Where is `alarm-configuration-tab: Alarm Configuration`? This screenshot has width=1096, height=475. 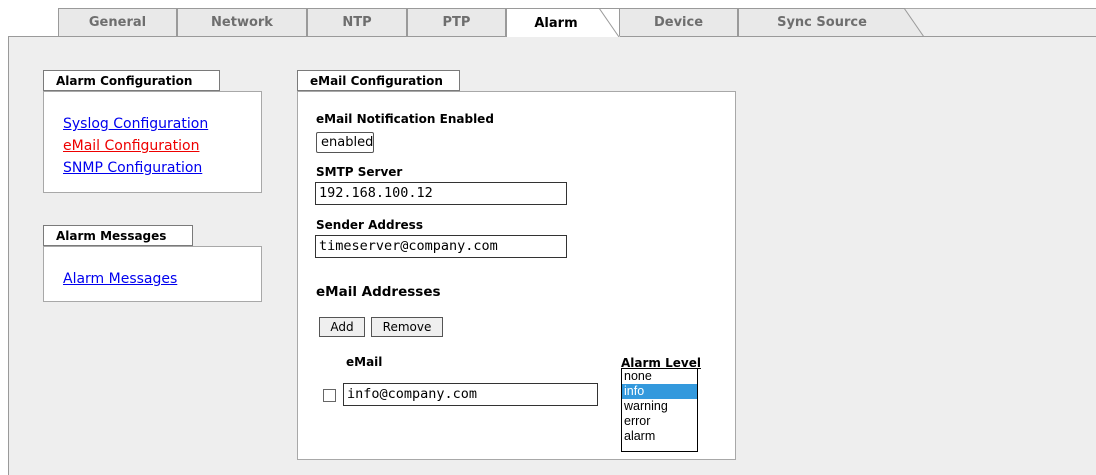
alarm-configuration-tab: Alarm Configuration is located at coordinates (131, 80).